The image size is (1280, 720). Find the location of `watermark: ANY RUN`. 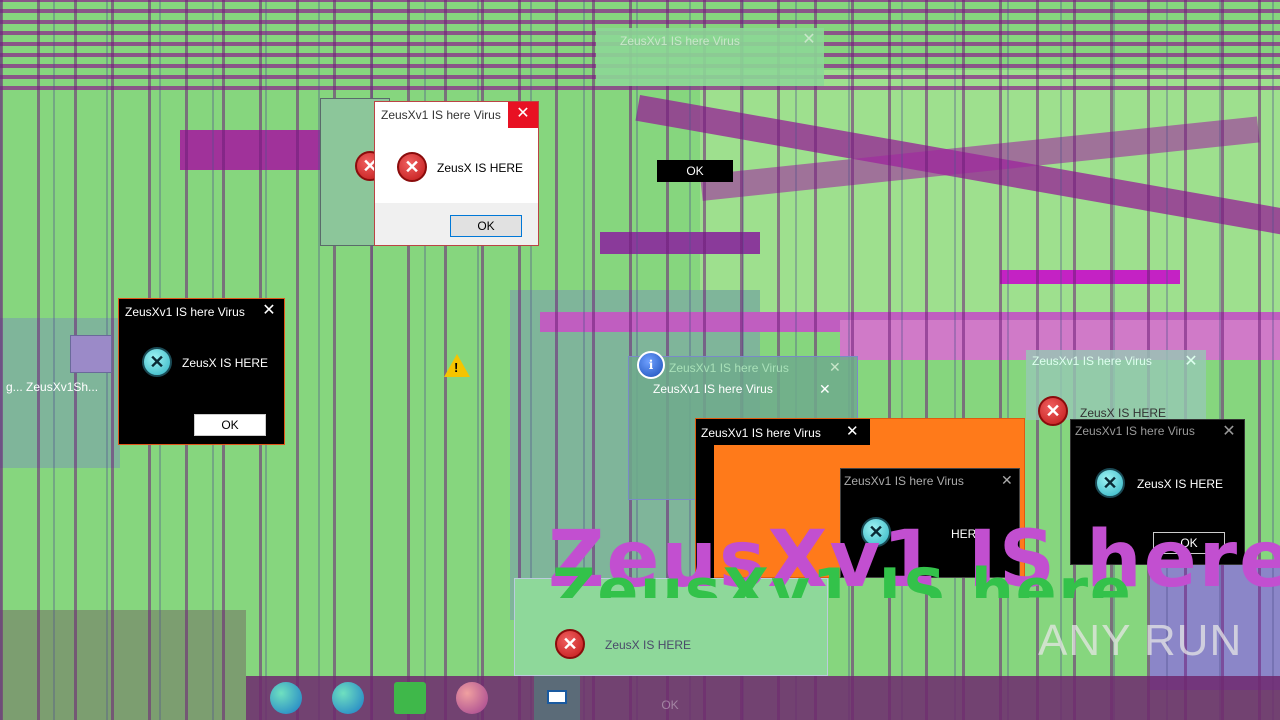

watermark: ANY RUN is located at coordinates (1140, 640).